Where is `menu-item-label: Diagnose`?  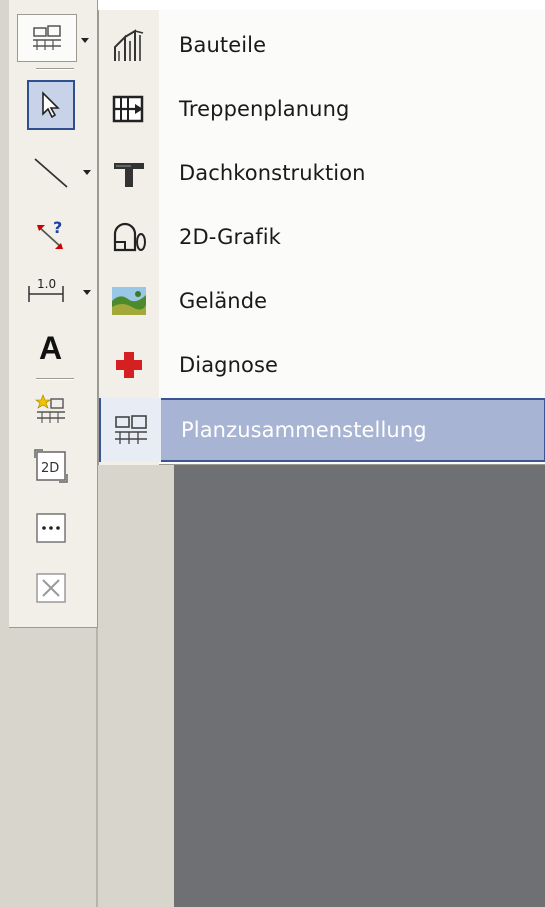 menu-item-label: Diagnose is located at coordinates (229, 365).